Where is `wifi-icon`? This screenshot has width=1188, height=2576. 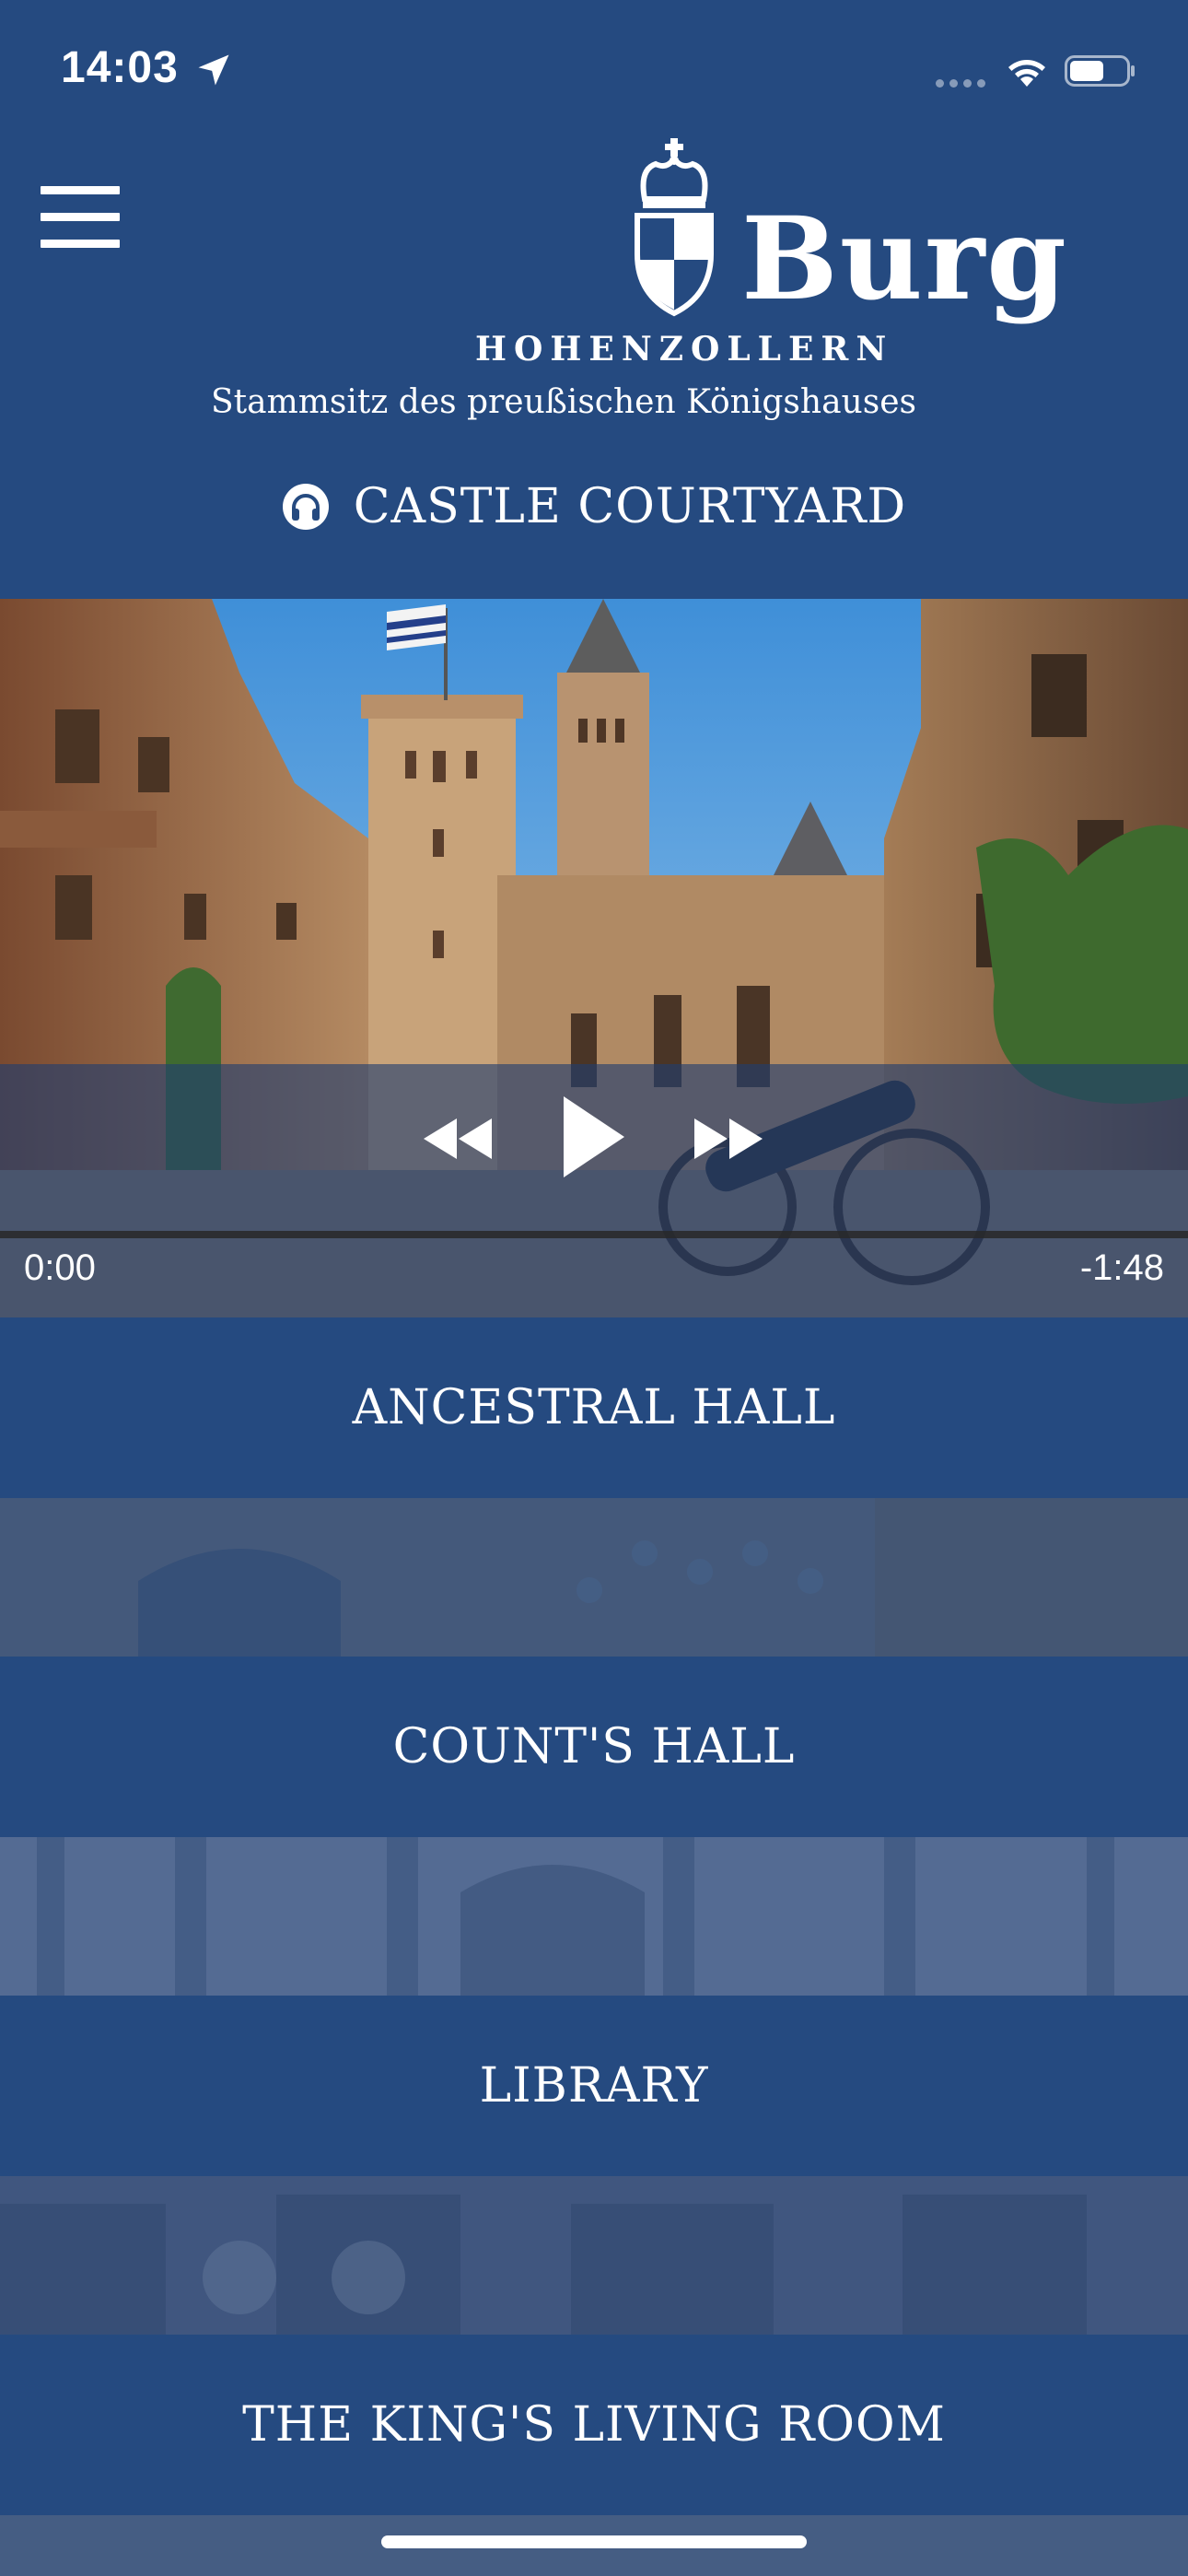
wifi-icon is located at coordinates (1026, 73).